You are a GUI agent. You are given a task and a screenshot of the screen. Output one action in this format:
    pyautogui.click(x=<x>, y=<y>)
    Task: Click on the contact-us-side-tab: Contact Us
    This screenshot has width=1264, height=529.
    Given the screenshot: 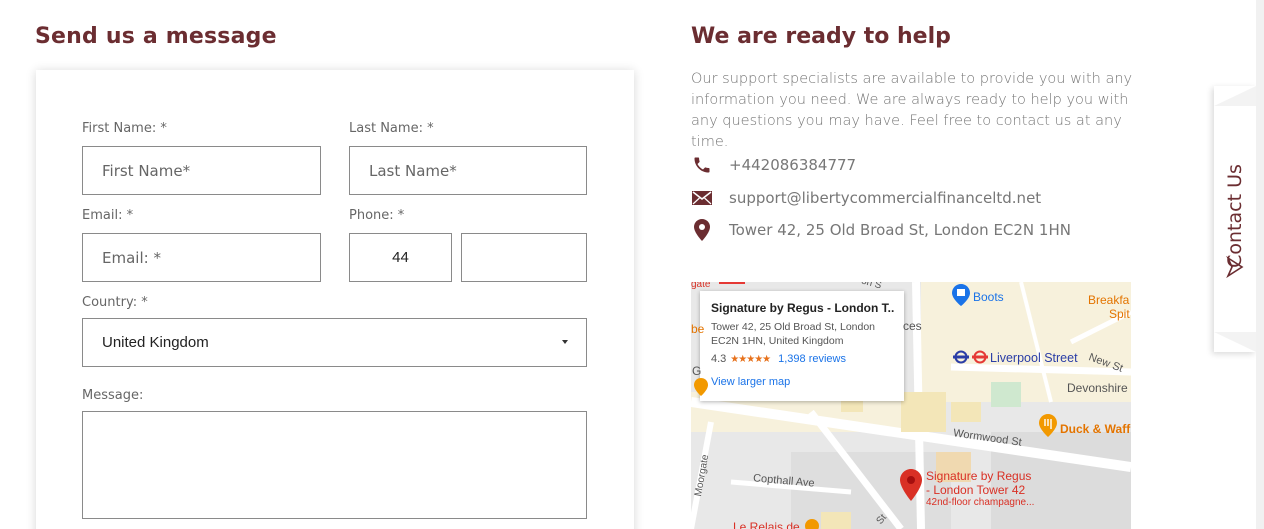 What is the action you would take?
    pyautogui.click(x=1235, y=219)
    